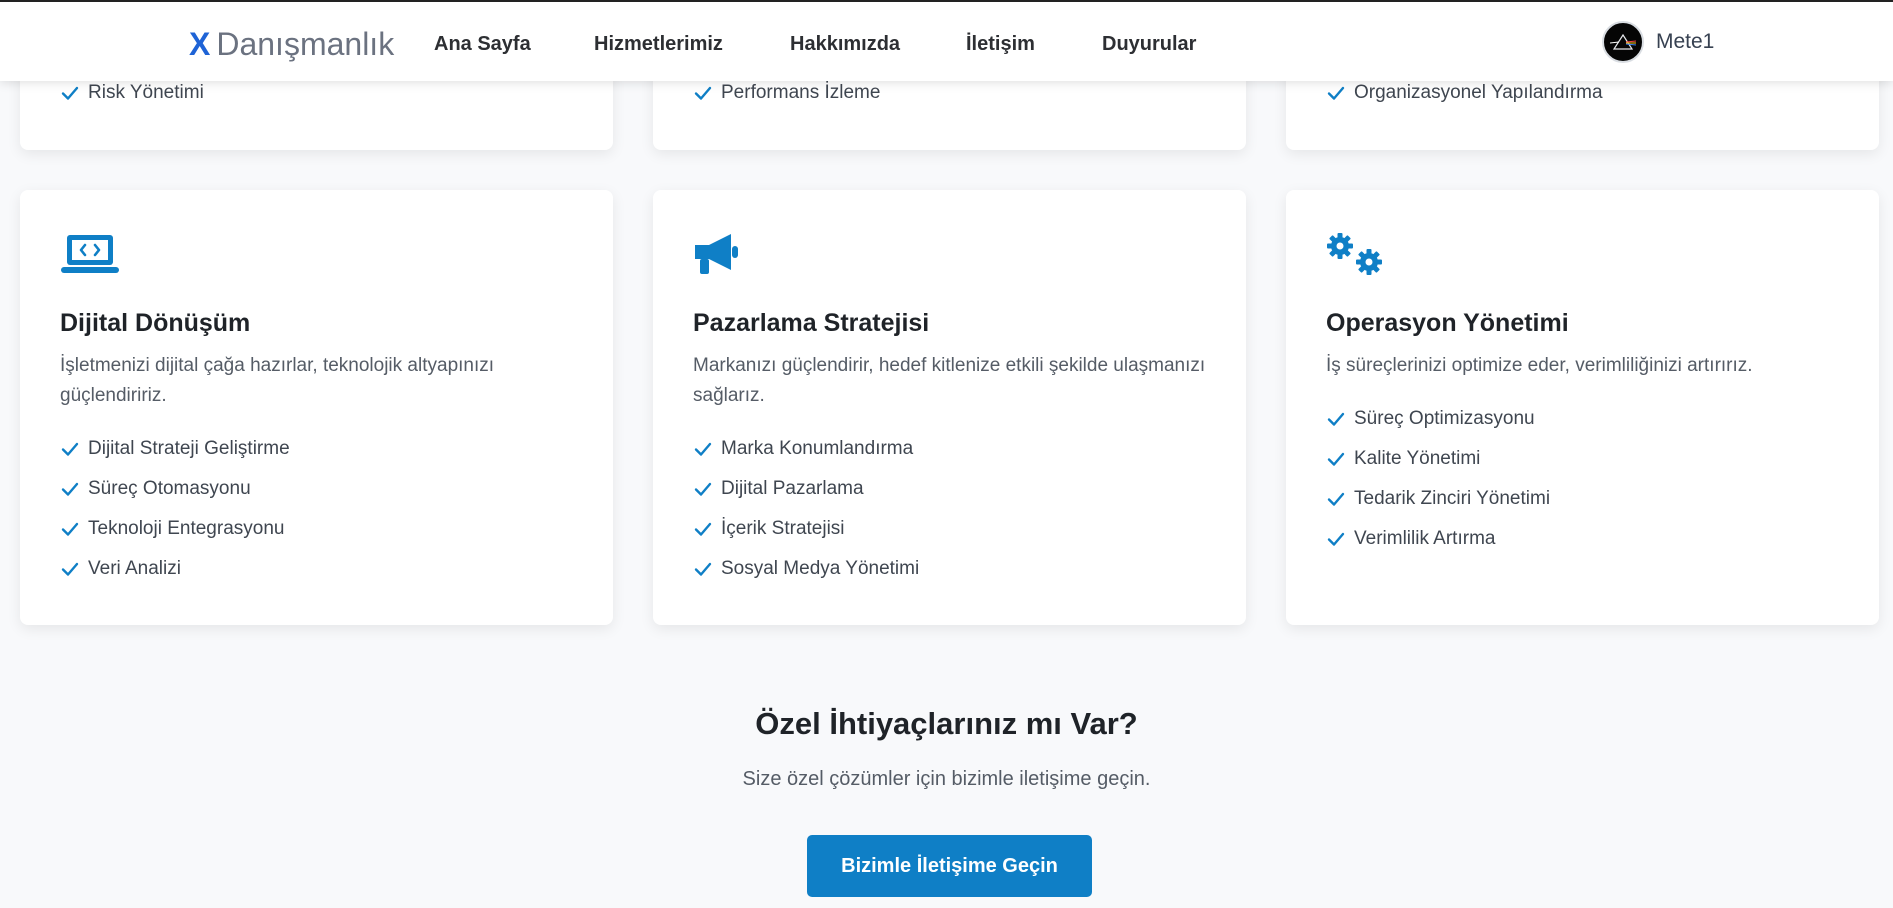 This screenshot has width=1893, height=908. Describe the element at coordinates (200, 44) in the screenshot. I see `brand-x: X` at that location.